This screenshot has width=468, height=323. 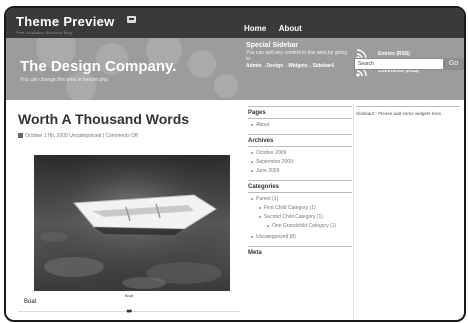 I want to click on archive-item: June 2009, so click(x=300, y=171).